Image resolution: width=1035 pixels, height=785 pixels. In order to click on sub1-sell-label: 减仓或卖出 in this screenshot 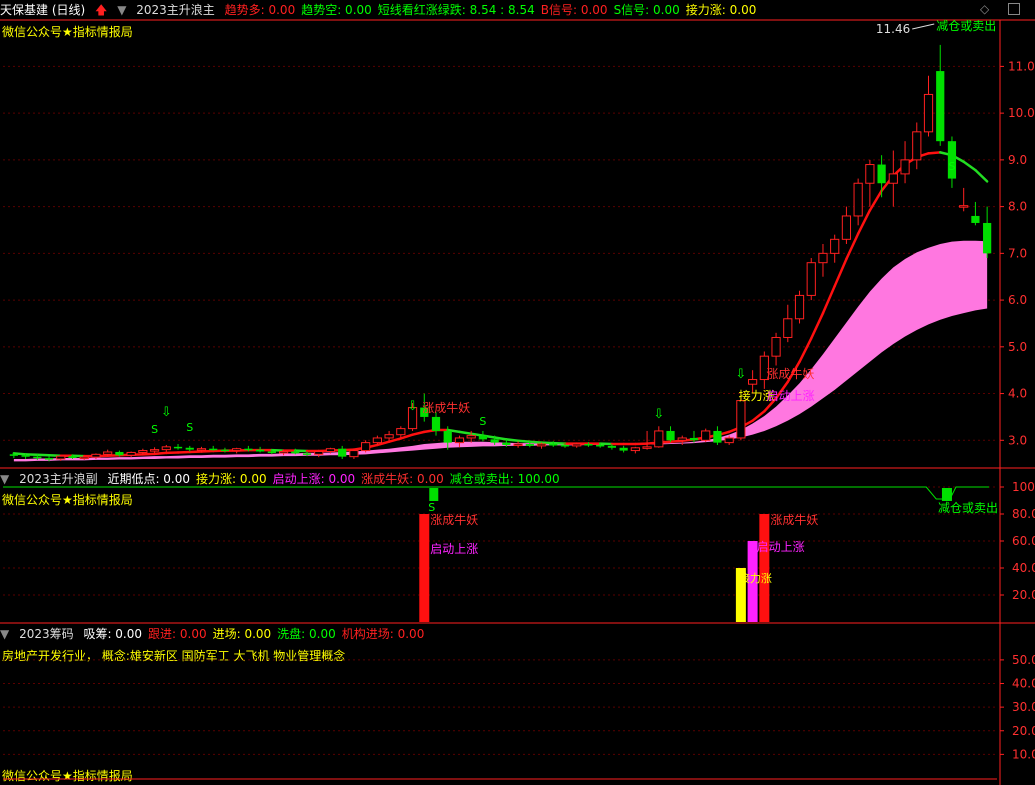, I will do `click(968, 508)`.